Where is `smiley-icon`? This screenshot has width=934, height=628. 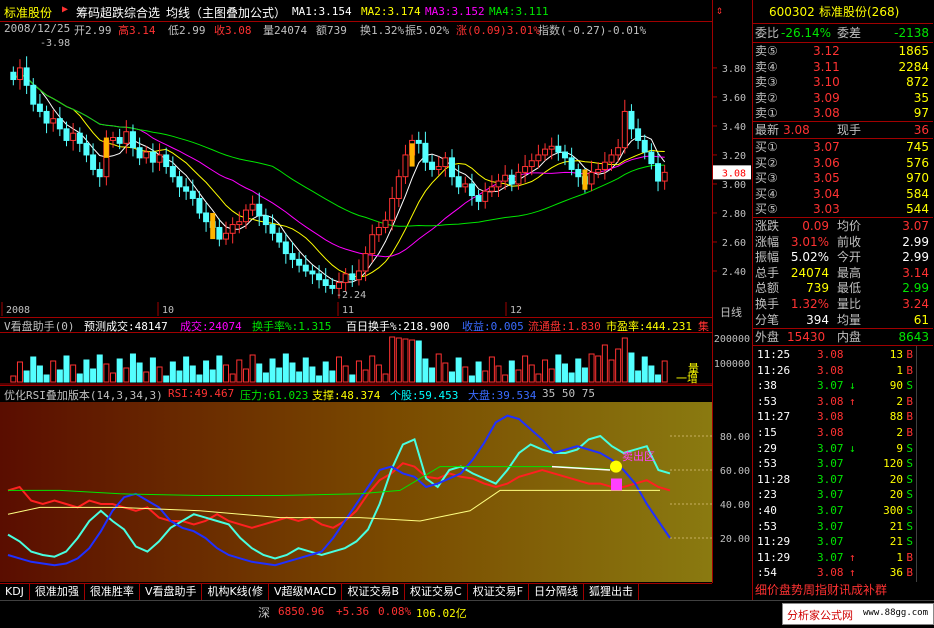
smiley-icon is located at coordinates (616, 466).